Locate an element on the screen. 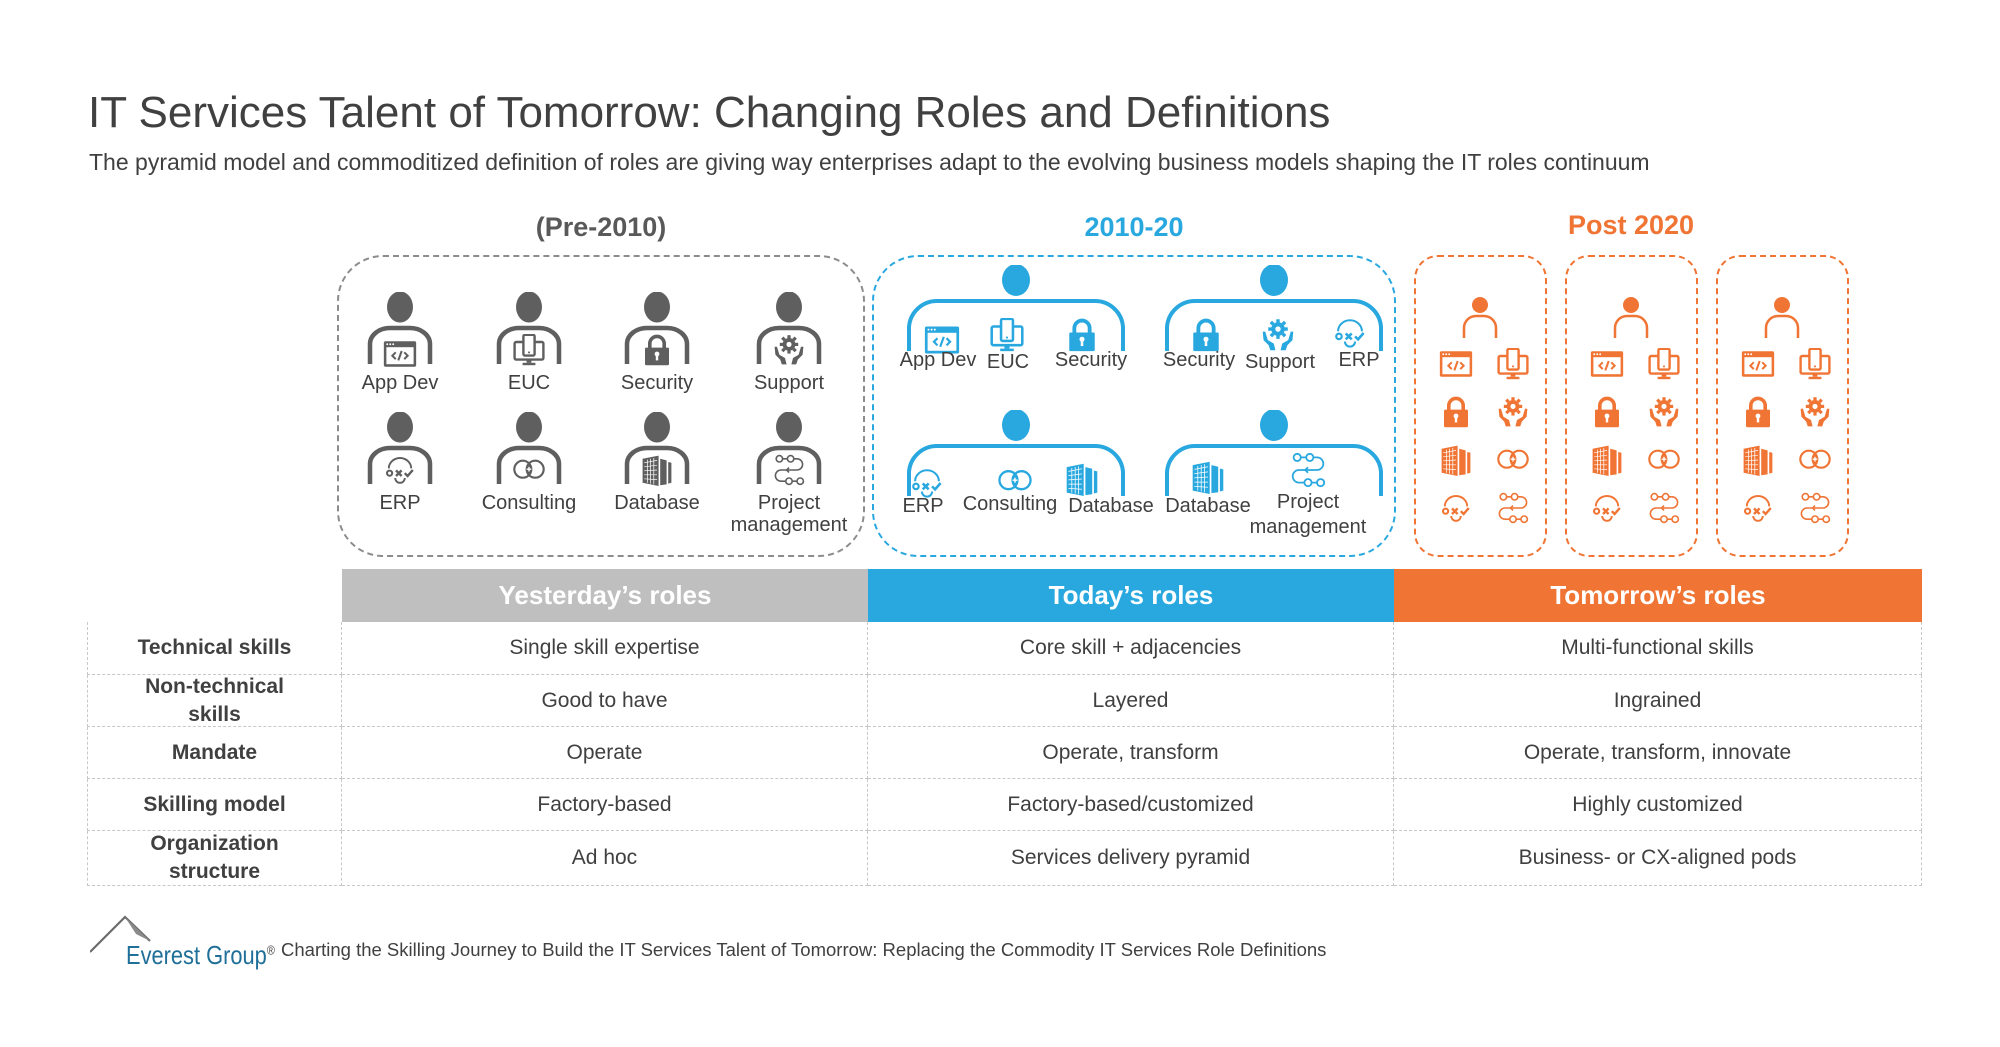 The width and height of the screenshot is (2000, 1047). era-label-pre-2010: (Pre-2010) is located at coordinates (601, 227).